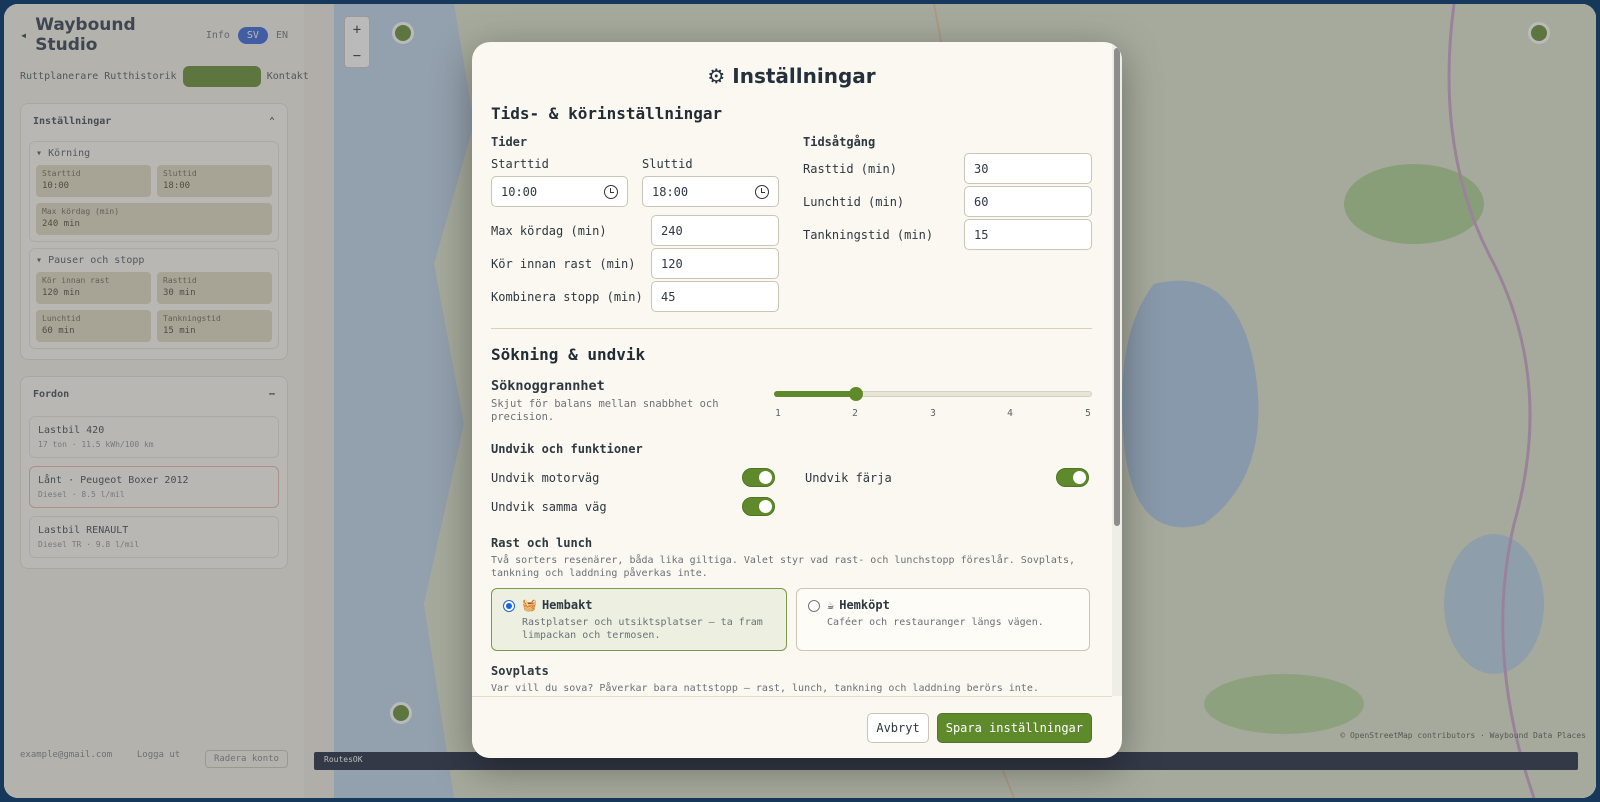 The height and width of the screenshot is (802, 1600). What do you see at coordinates (568, 354) in the screenshot?
I see `search-section-title: Sökning & undvik` at bounding box center [568, 354].